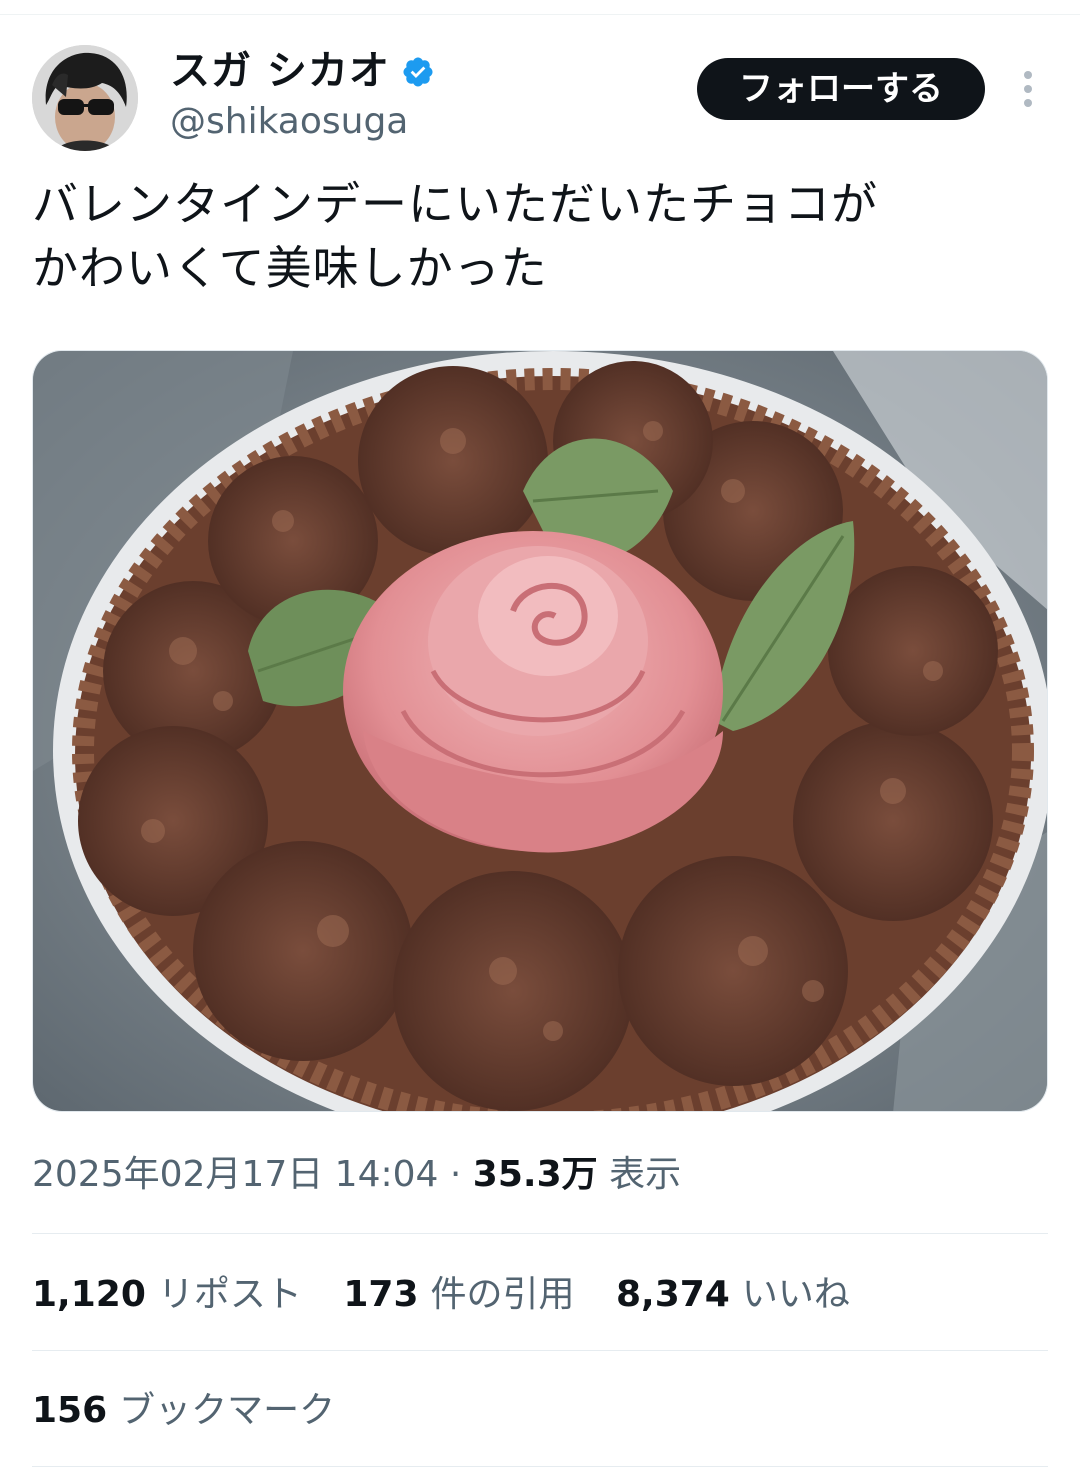 The width and height of the screenshot is (1080, 1482). I want to click on quotes-stat: 173 件の引用, so click(458, 1295).